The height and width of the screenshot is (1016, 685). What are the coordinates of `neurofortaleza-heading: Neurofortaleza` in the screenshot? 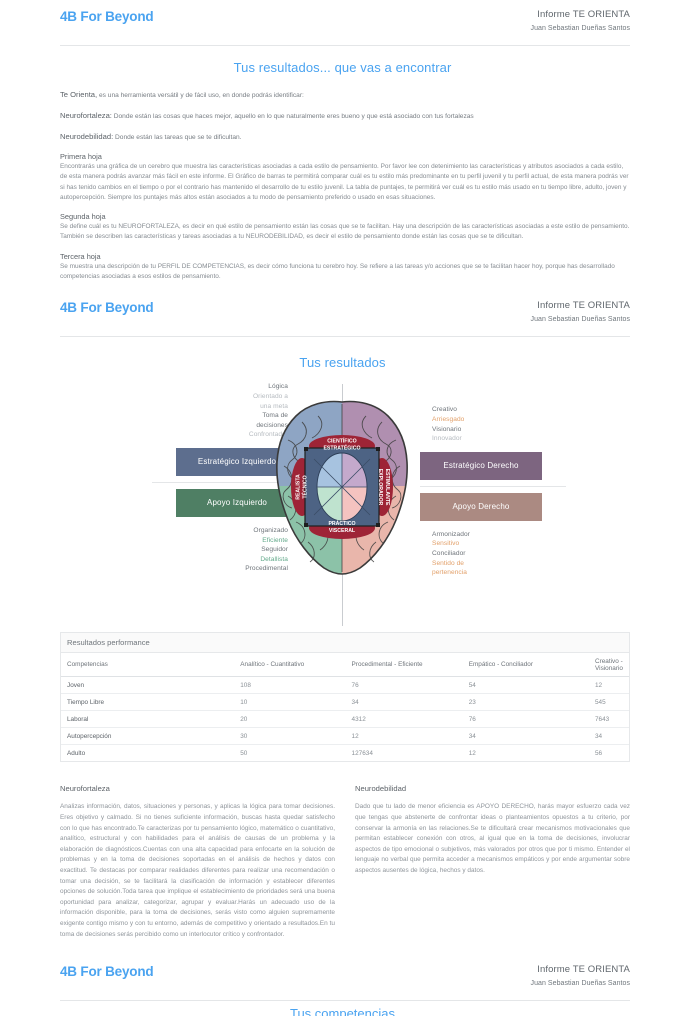 It's located at (85, 789).